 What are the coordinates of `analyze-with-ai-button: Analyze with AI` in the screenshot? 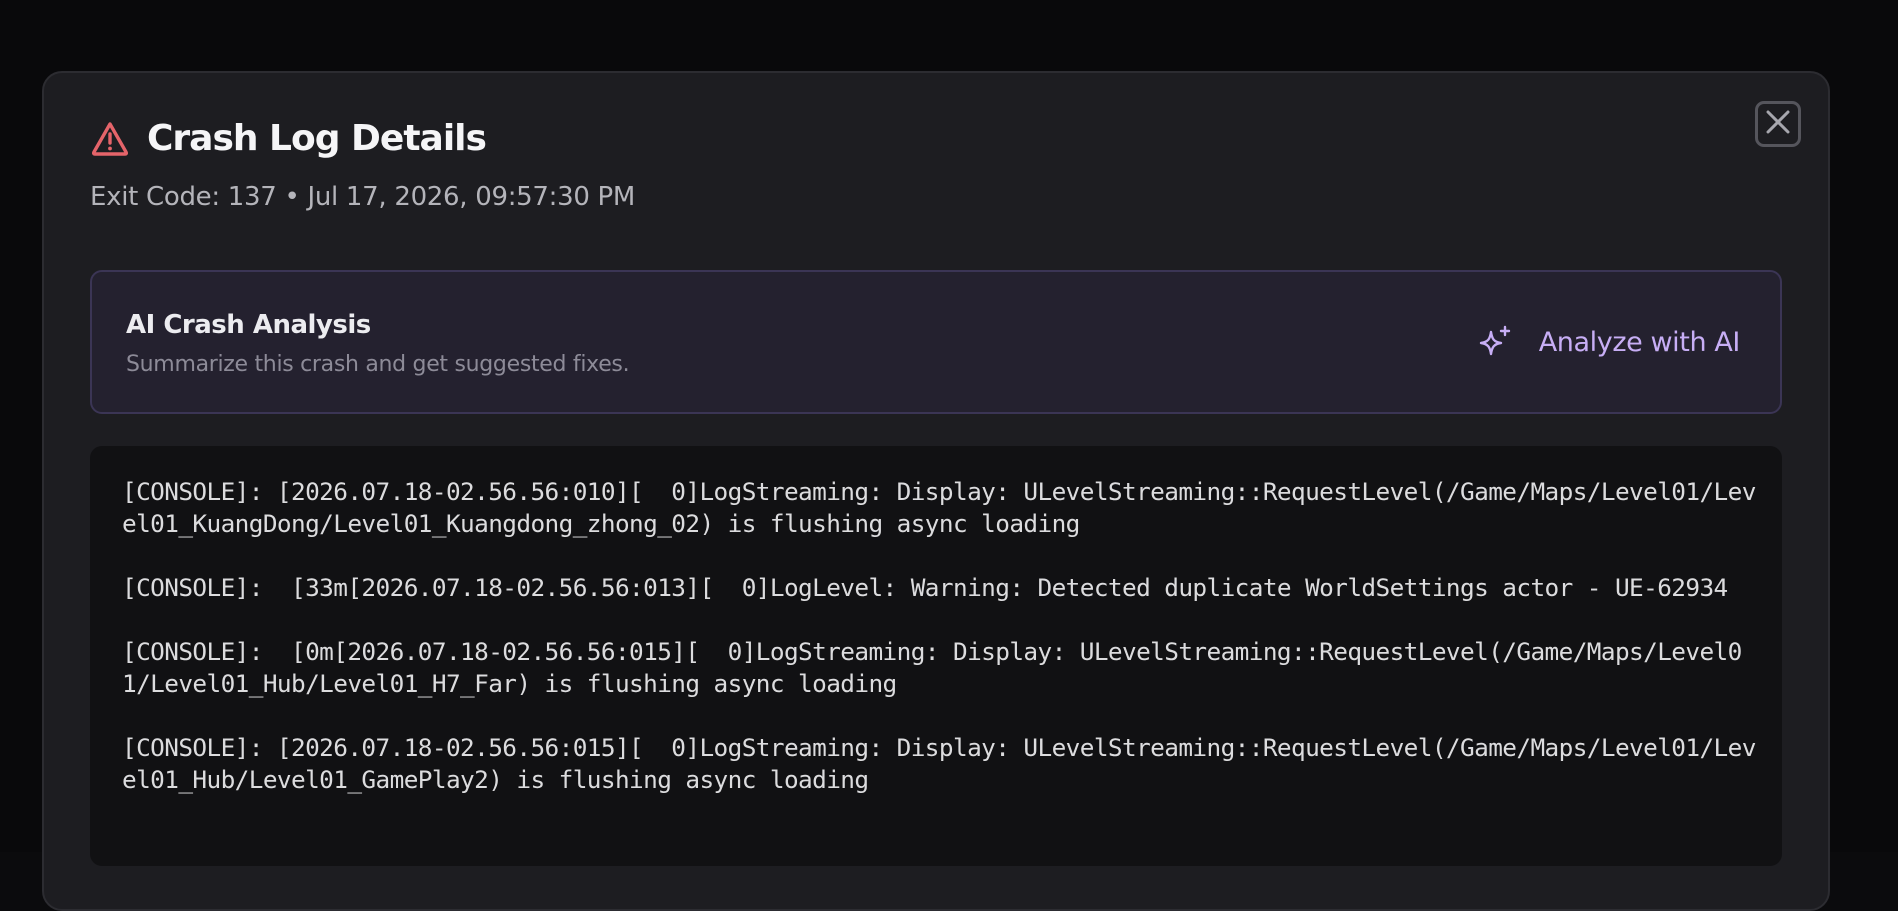 It's located at (1608, 342).